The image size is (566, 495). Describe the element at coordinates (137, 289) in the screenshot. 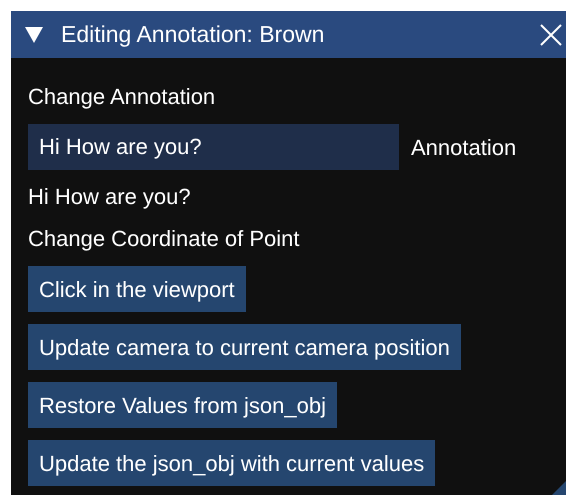

I see `action-button: Click in the viewport` at that location.